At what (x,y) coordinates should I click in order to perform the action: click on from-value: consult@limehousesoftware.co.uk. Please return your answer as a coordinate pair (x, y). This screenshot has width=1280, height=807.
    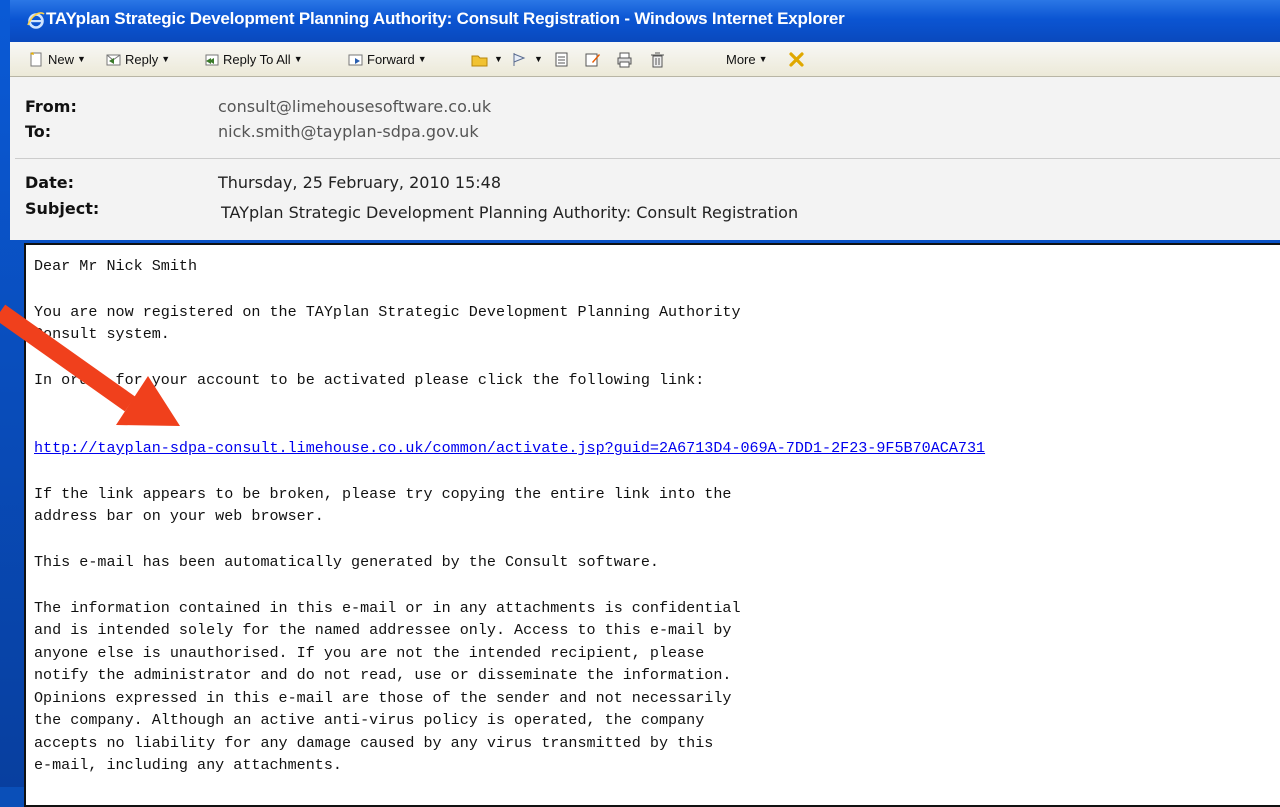
    Looking at the image, I should click on (354, 106).